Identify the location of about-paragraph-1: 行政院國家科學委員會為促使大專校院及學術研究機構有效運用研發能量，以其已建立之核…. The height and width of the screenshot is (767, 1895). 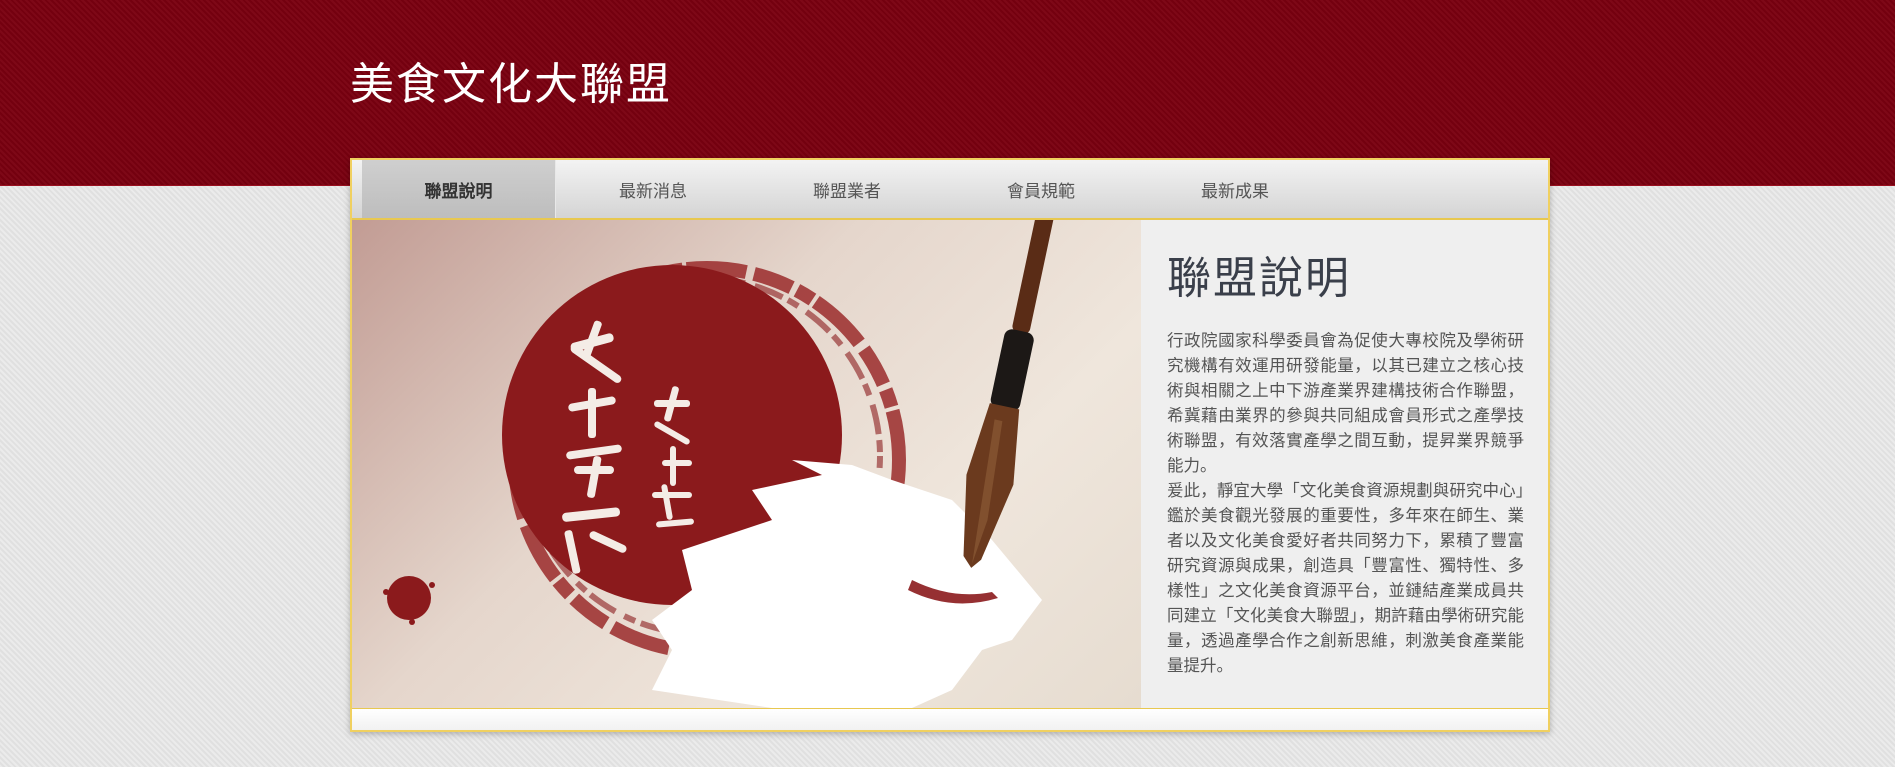
(1345, 403).